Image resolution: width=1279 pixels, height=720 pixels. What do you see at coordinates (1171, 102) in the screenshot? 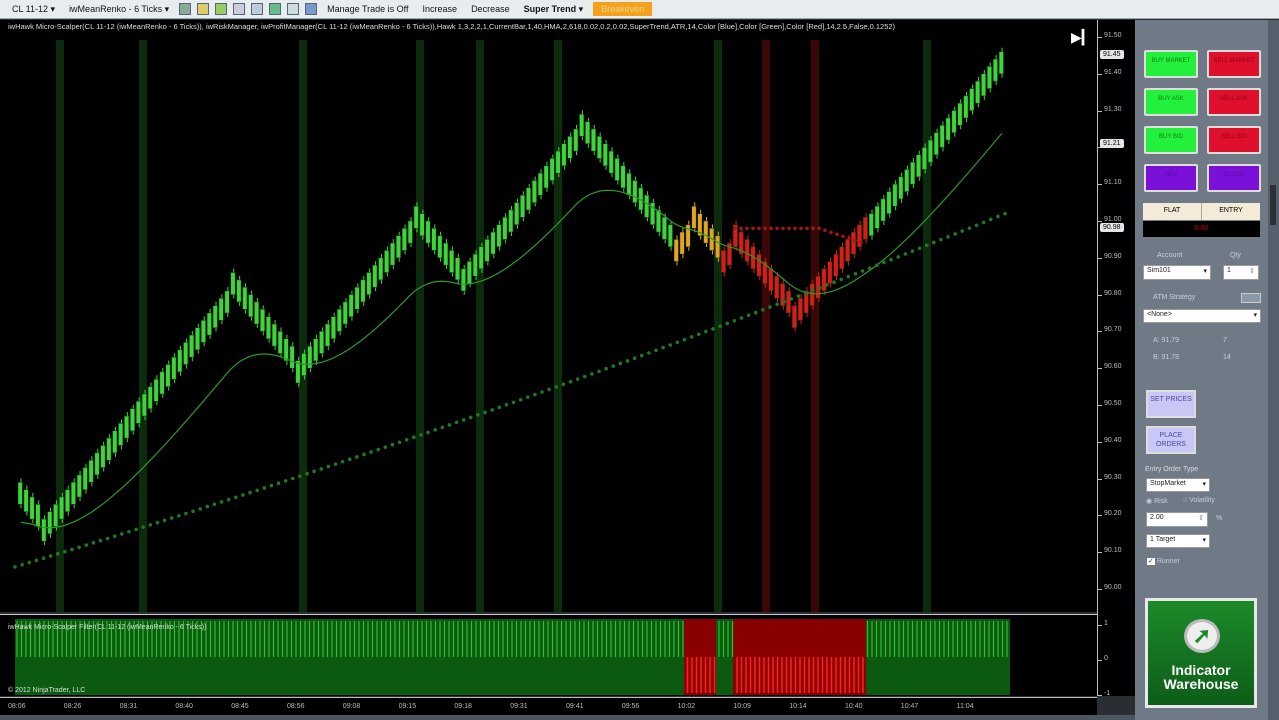
I see `buy-ask-button: BUY ASK` at bounding box center [1171, 102].